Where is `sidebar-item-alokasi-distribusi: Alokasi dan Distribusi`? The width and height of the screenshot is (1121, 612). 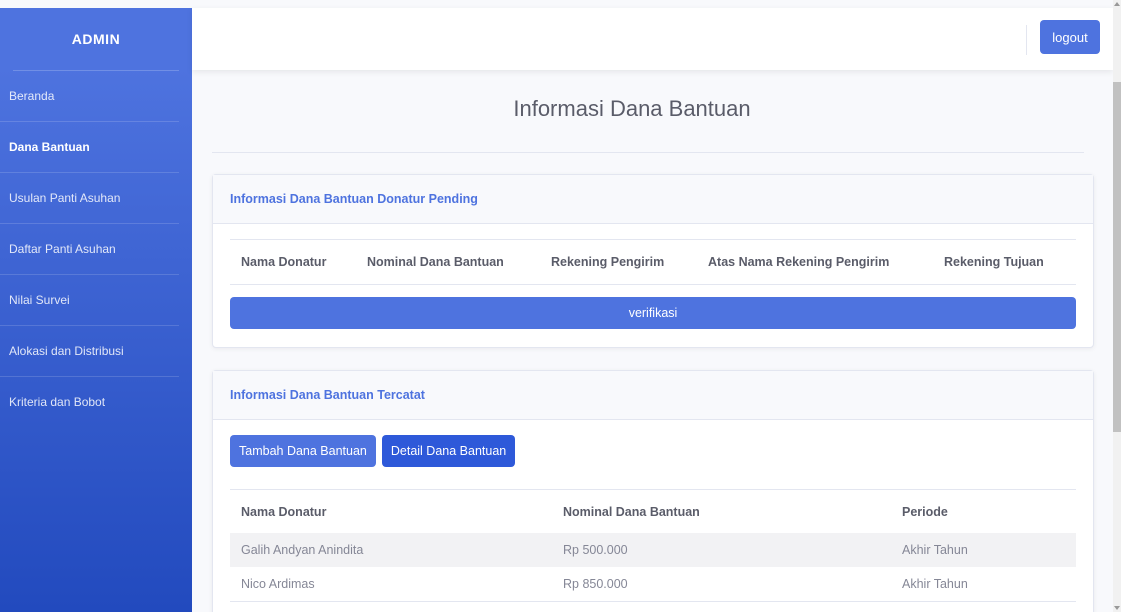 sidebar-item-alokasi-distribusi: Alokasi dan Distribusi is located at coordinates (89, 351).